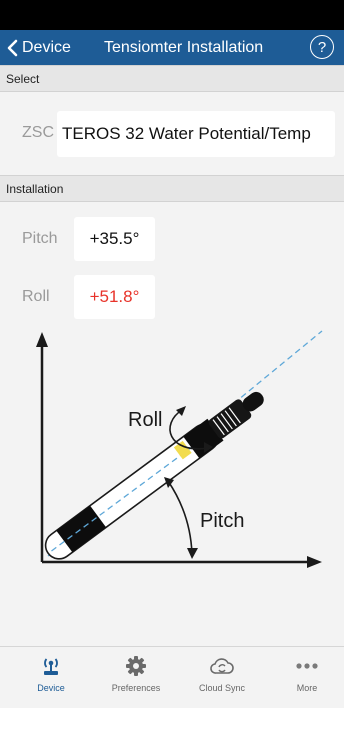  What do you see at coordinates (42, 339) in the screenshot?
I see `vertical-axis-arrowhead` at bounding box center [42, 339].